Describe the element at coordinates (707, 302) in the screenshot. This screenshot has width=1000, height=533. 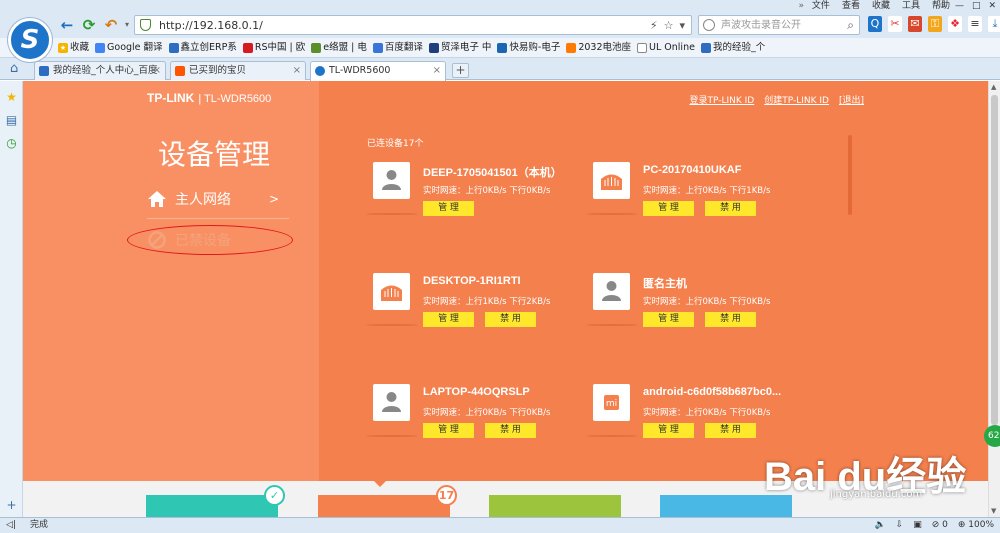
I see `device-speed: 实时网速：上行0KB/s 下行0KB/s` at that location.